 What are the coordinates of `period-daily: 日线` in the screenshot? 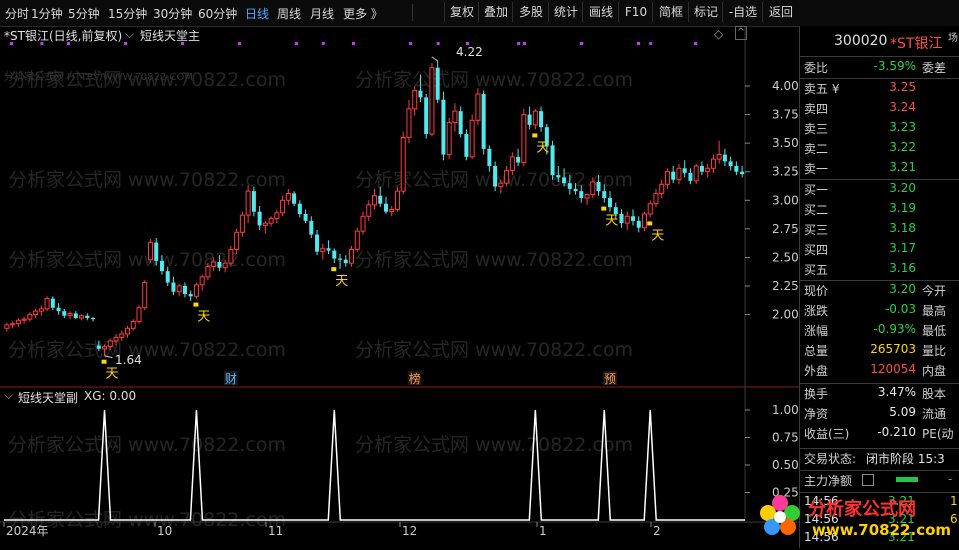 It's located at (257, 13).